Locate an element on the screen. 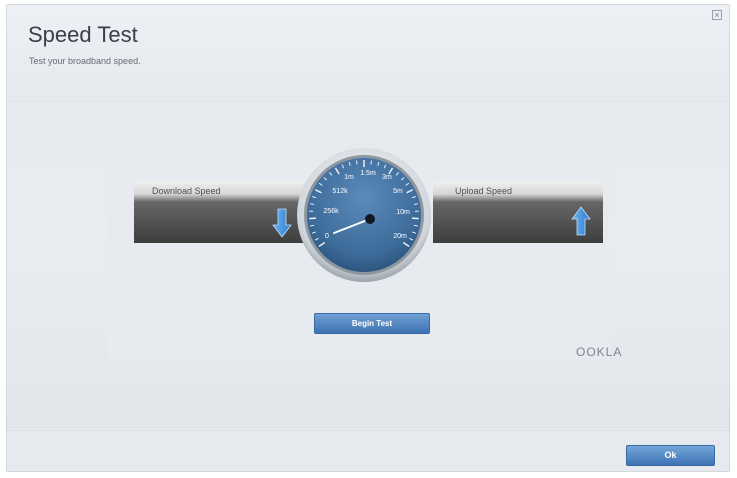 The width and height of the screenshot is (737, 478). upload-speed-label: Upload Speed is located at coordinates (484, 191).